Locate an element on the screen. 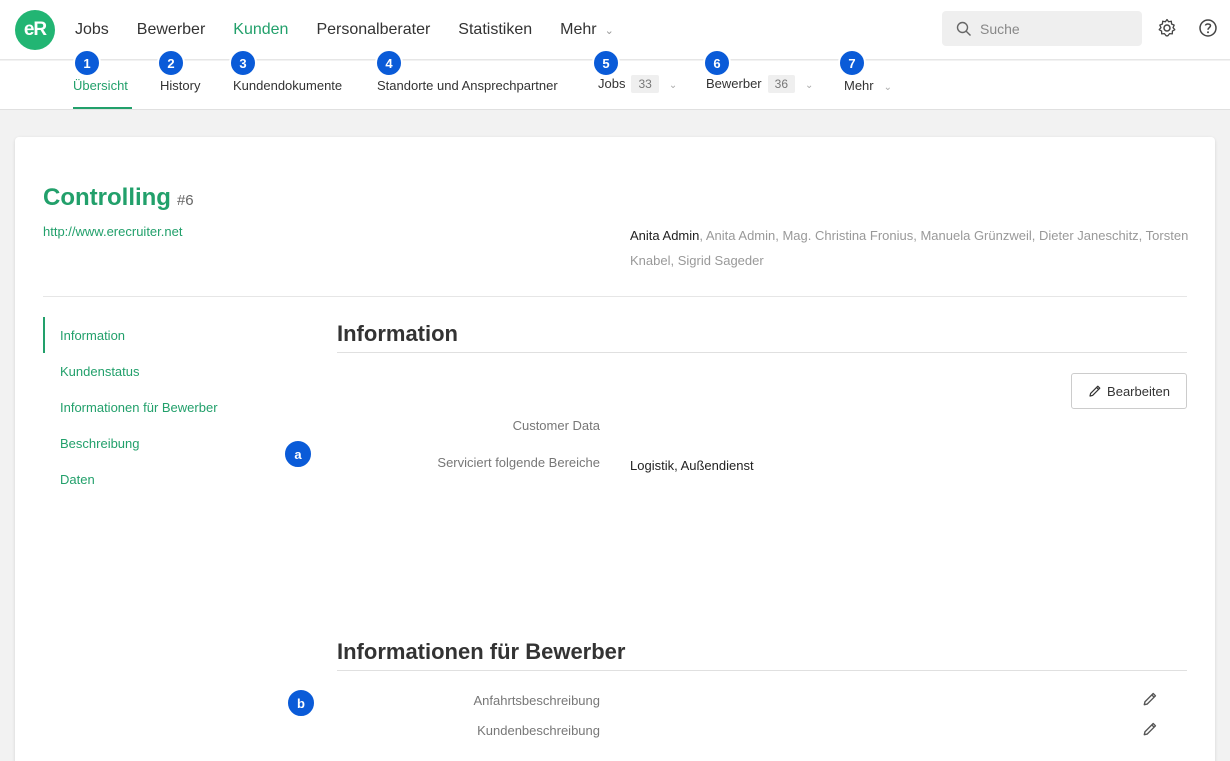 The image size is (1230, 761). page-title: Controlling #6 is located at coordinates (118, 198).